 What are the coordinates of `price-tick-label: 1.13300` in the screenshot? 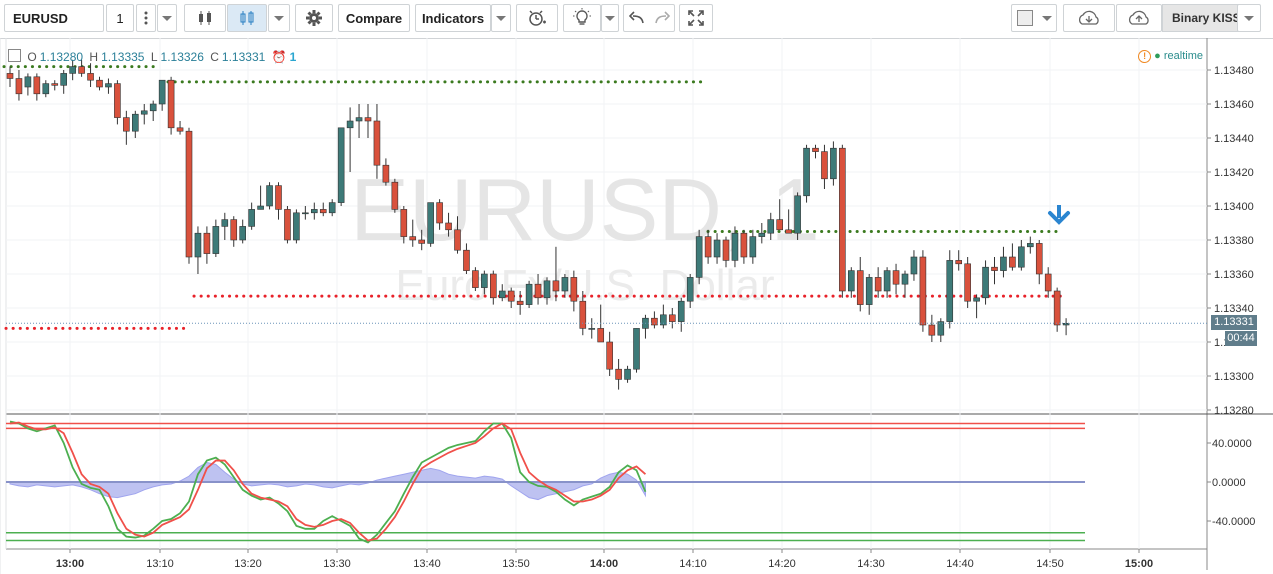 It's located at (1234, 377).